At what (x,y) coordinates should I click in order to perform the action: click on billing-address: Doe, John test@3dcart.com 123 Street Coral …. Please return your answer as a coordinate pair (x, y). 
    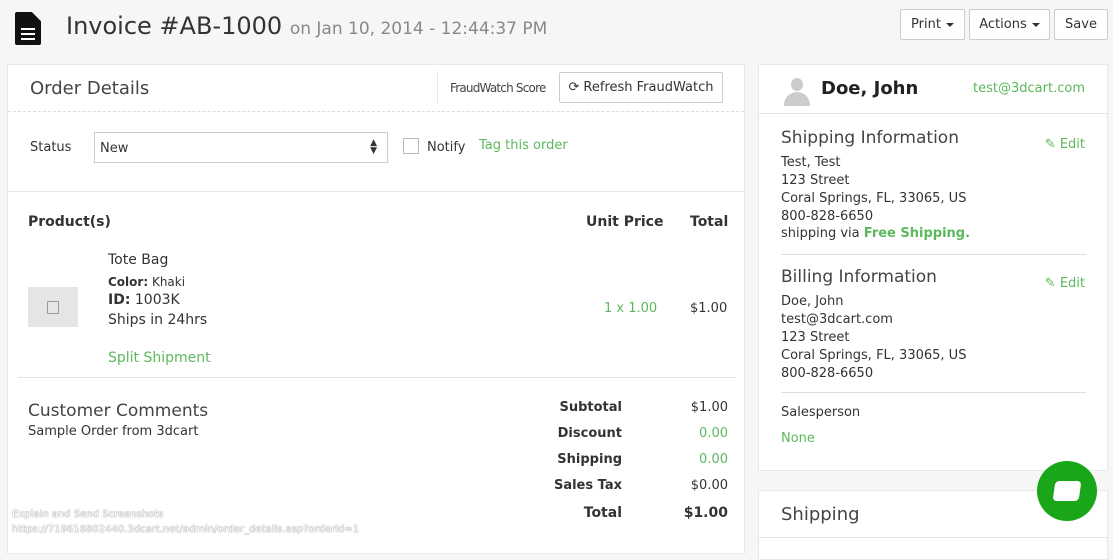
    Looking at the image, I should click on (873, 338).